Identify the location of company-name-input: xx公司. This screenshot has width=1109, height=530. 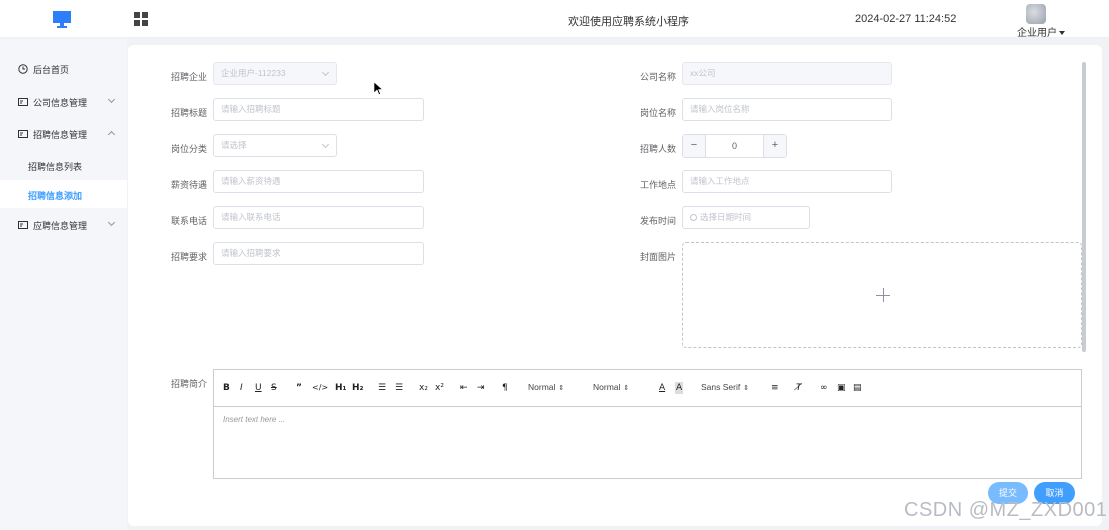
(787, 73).